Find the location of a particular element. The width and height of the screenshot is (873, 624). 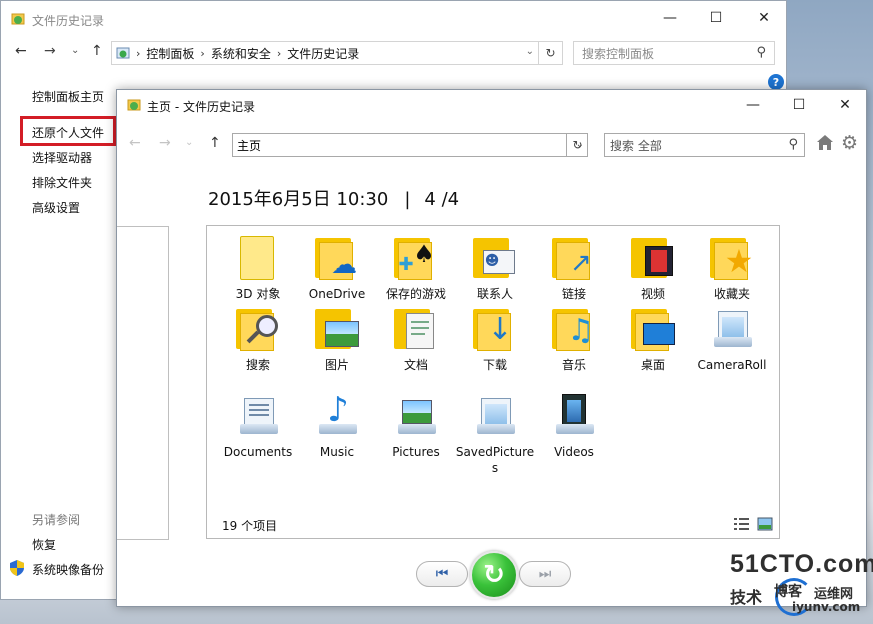

previous-version-button: ⏮ is located at coordinates (442, 574).